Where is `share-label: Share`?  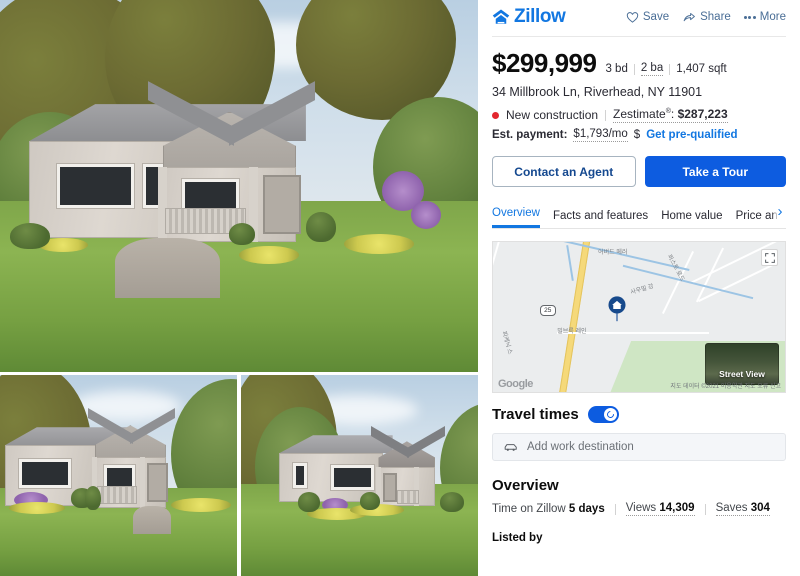
share-label: Share is located at coordinates (715, 17).